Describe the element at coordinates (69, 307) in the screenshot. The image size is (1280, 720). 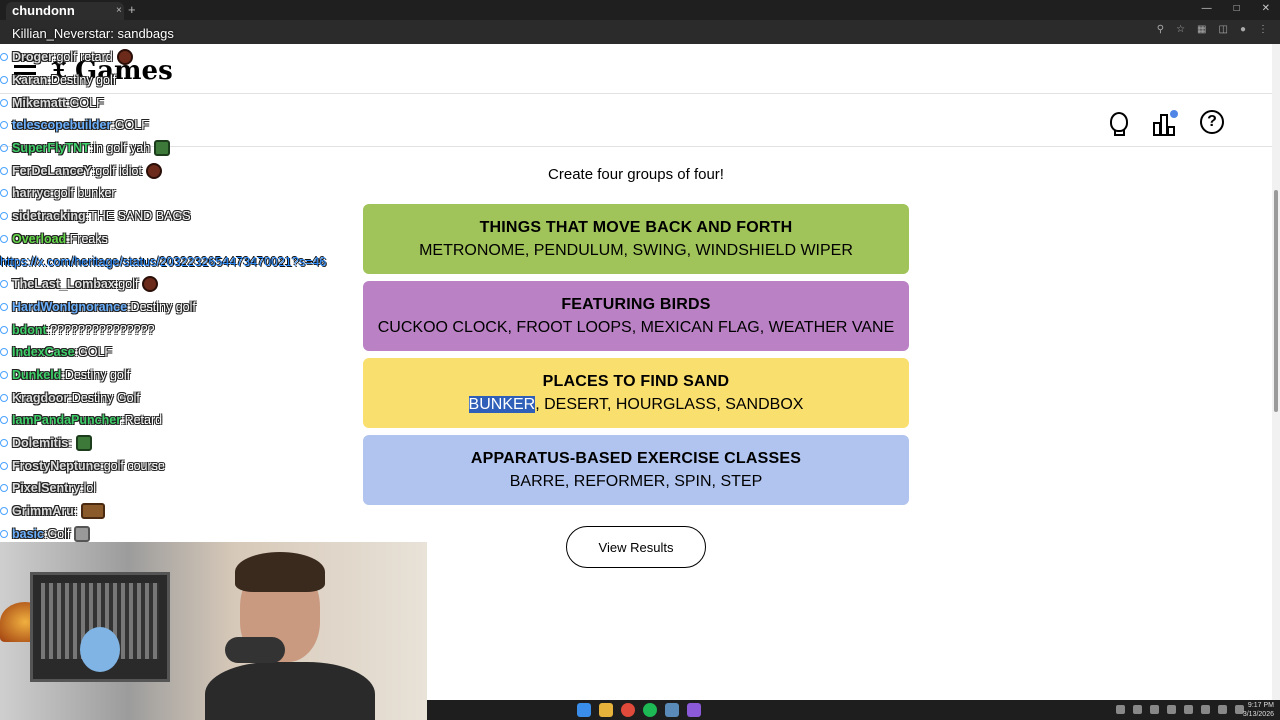
I see `chat-username: HardWonIgnorance` at that location.